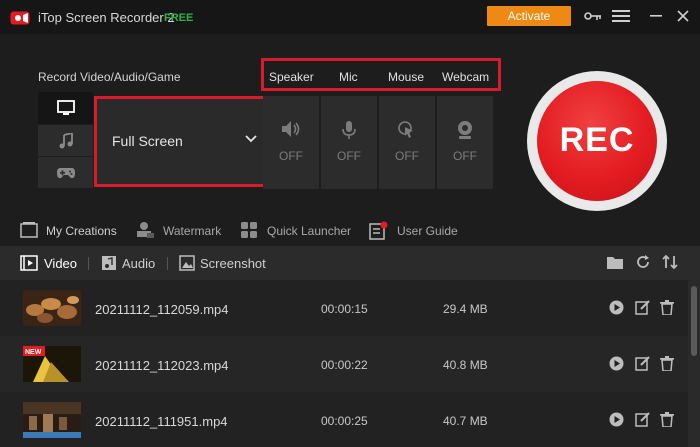 This screenshot has height=447, width=700. I want to click on file-duration: 00:00:15, so click(344, 309).